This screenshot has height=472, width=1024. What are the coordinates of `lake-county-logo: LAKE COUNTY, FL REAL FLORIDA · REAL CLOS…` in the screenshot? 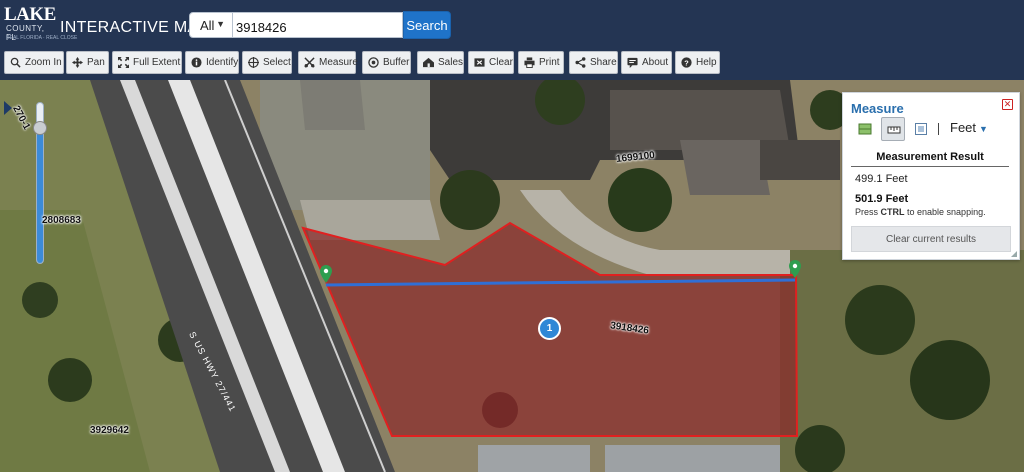 It's located at (40, 25).